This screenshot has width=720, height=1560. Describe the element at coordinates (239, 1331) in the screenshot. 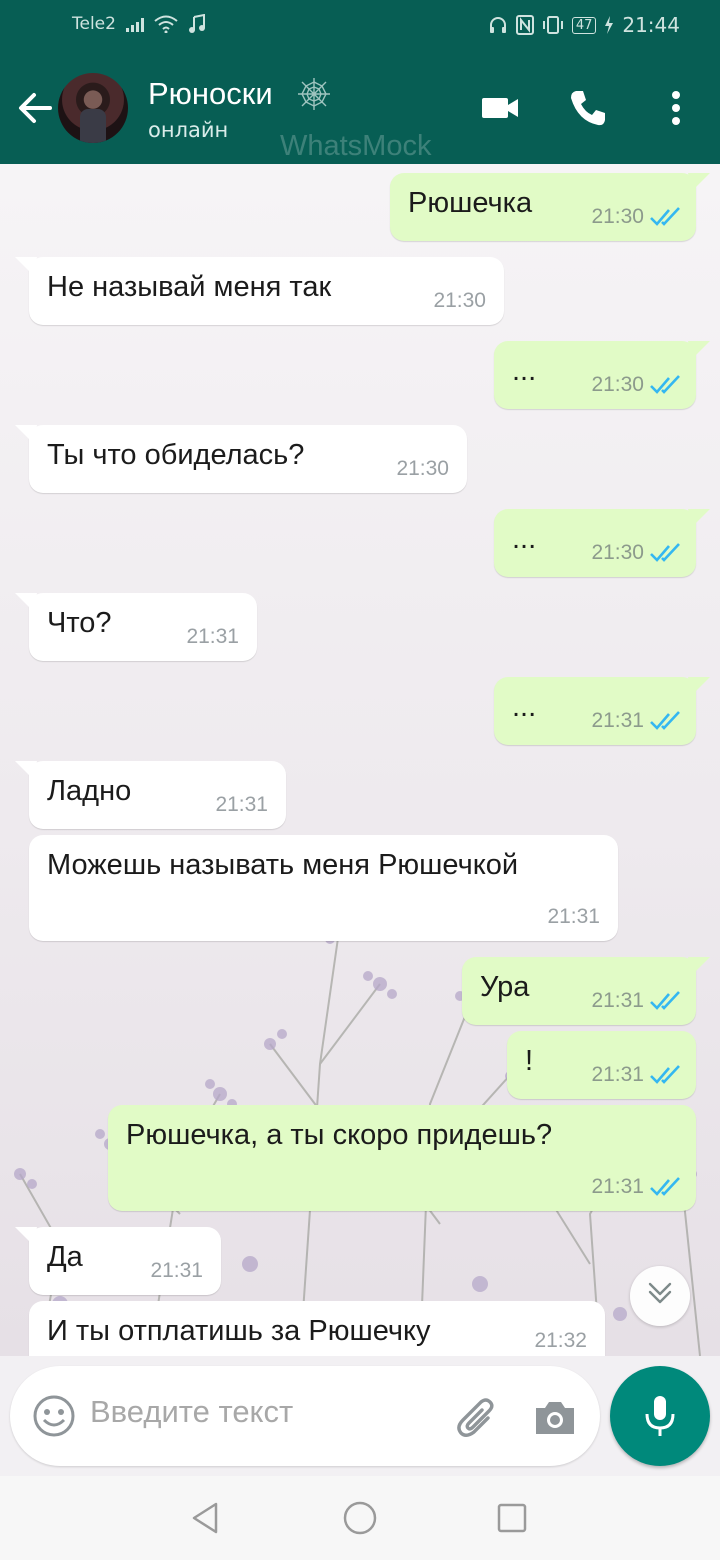

I see `message-text: И ты отплатишь за Рюшечку` at that location.